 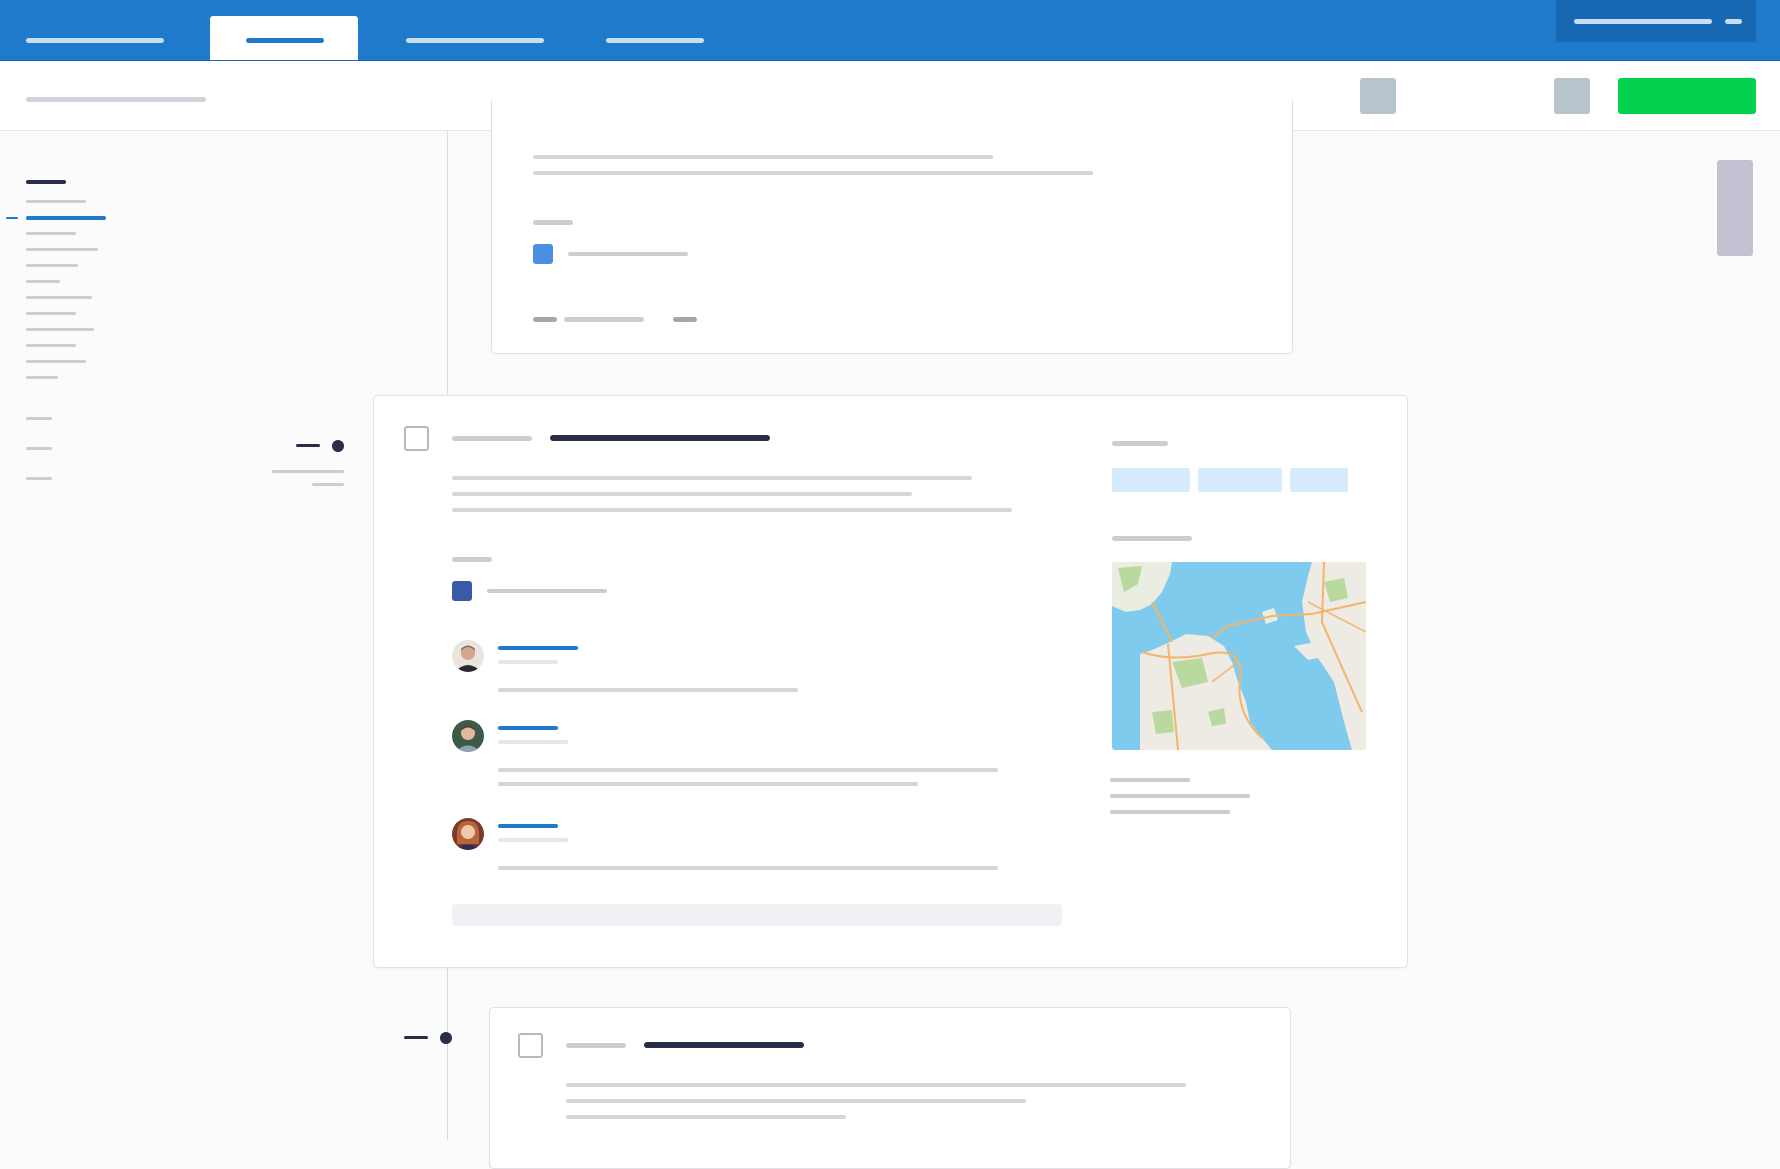 I want to click on comment-3-author, so click(x=528, y=826).